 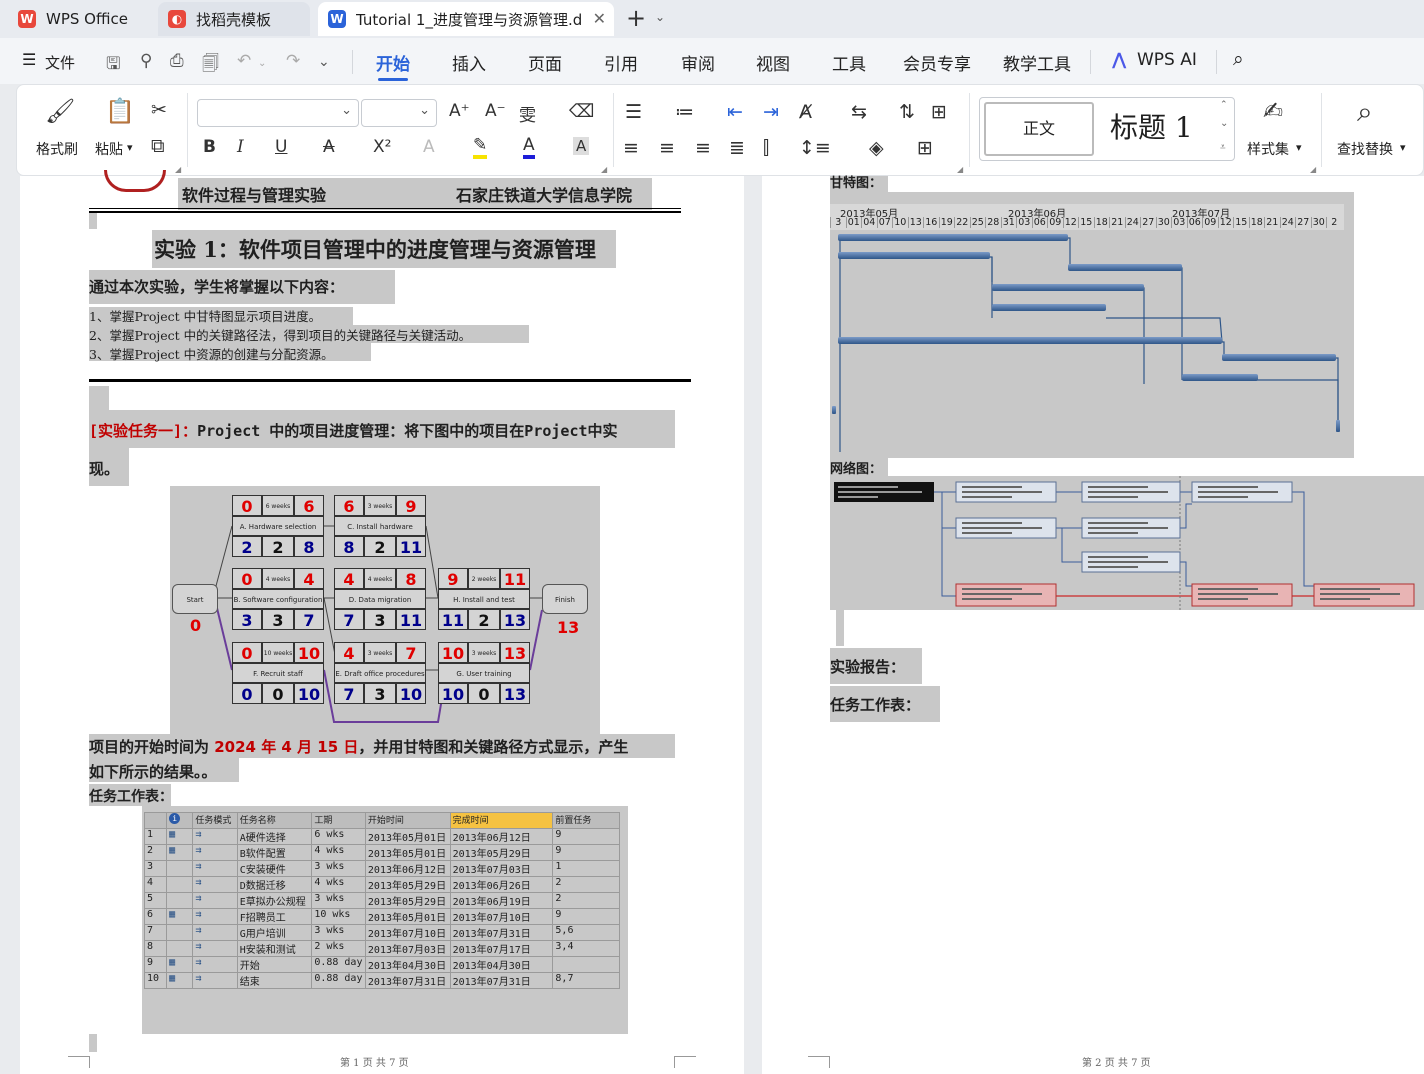 I want to click on late-finish: 11, so click(x=411, y=619).